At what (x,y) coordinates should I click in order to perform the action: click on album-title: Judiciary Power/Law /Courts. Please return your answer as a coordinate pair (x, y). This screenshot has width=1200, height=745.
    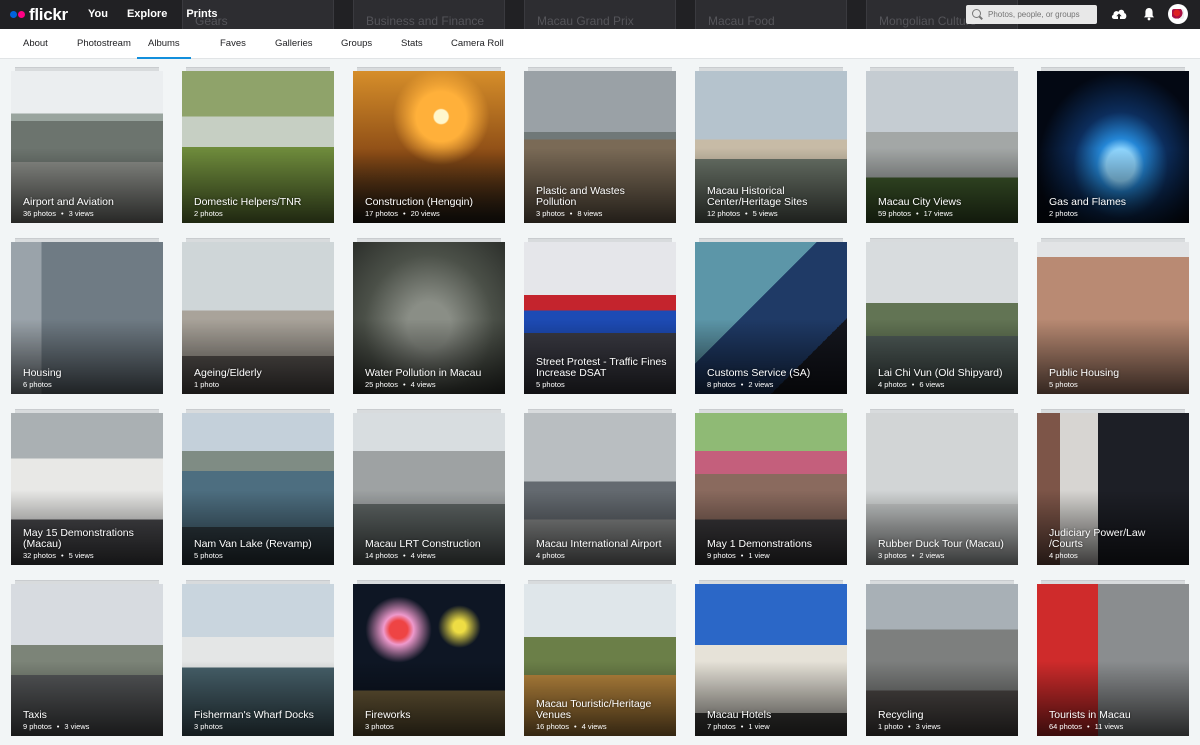
    Looking at the image, I should click on (1097, 538).